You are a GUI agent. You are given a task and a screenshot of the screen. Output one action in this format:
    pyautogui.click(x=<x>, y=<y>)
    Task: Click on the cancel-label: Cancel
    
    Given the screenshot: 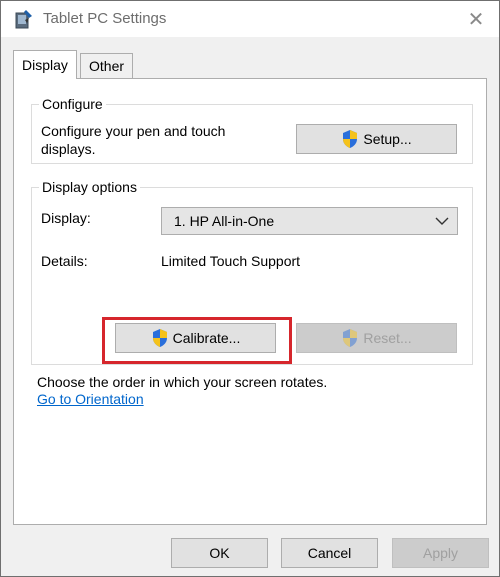 What is the action you would take?
    pyautogui.click(x=329, y=553)
    